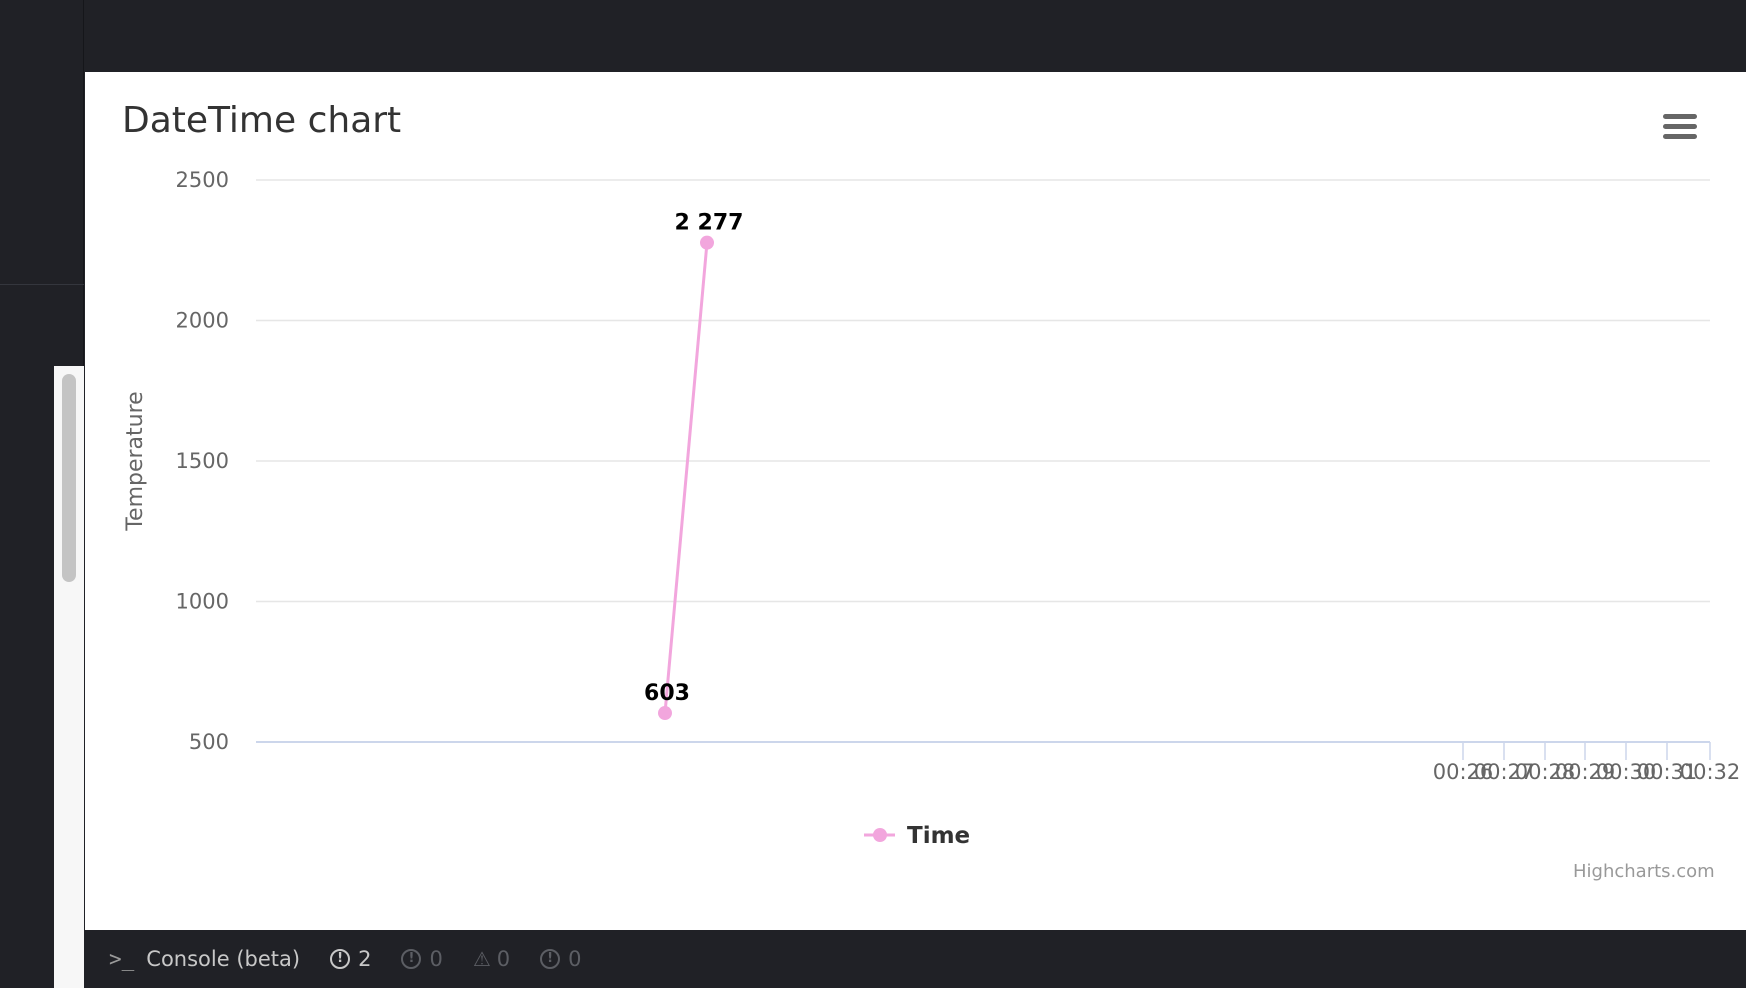  Describe the element at coordinates (42, 284) in the screenshot. I see `rail-divider` at that location.